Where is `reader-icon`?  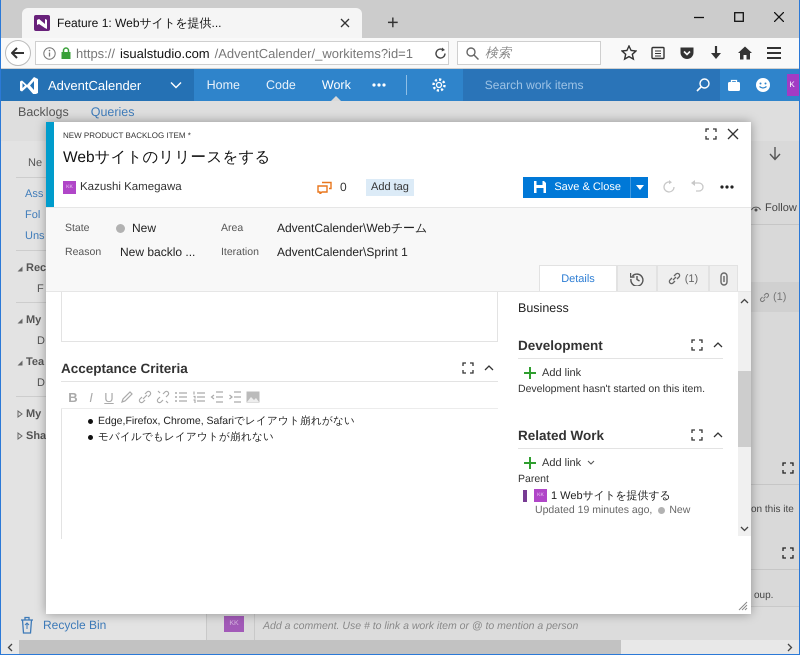 reader-icon is located at coordinates (658, 53).